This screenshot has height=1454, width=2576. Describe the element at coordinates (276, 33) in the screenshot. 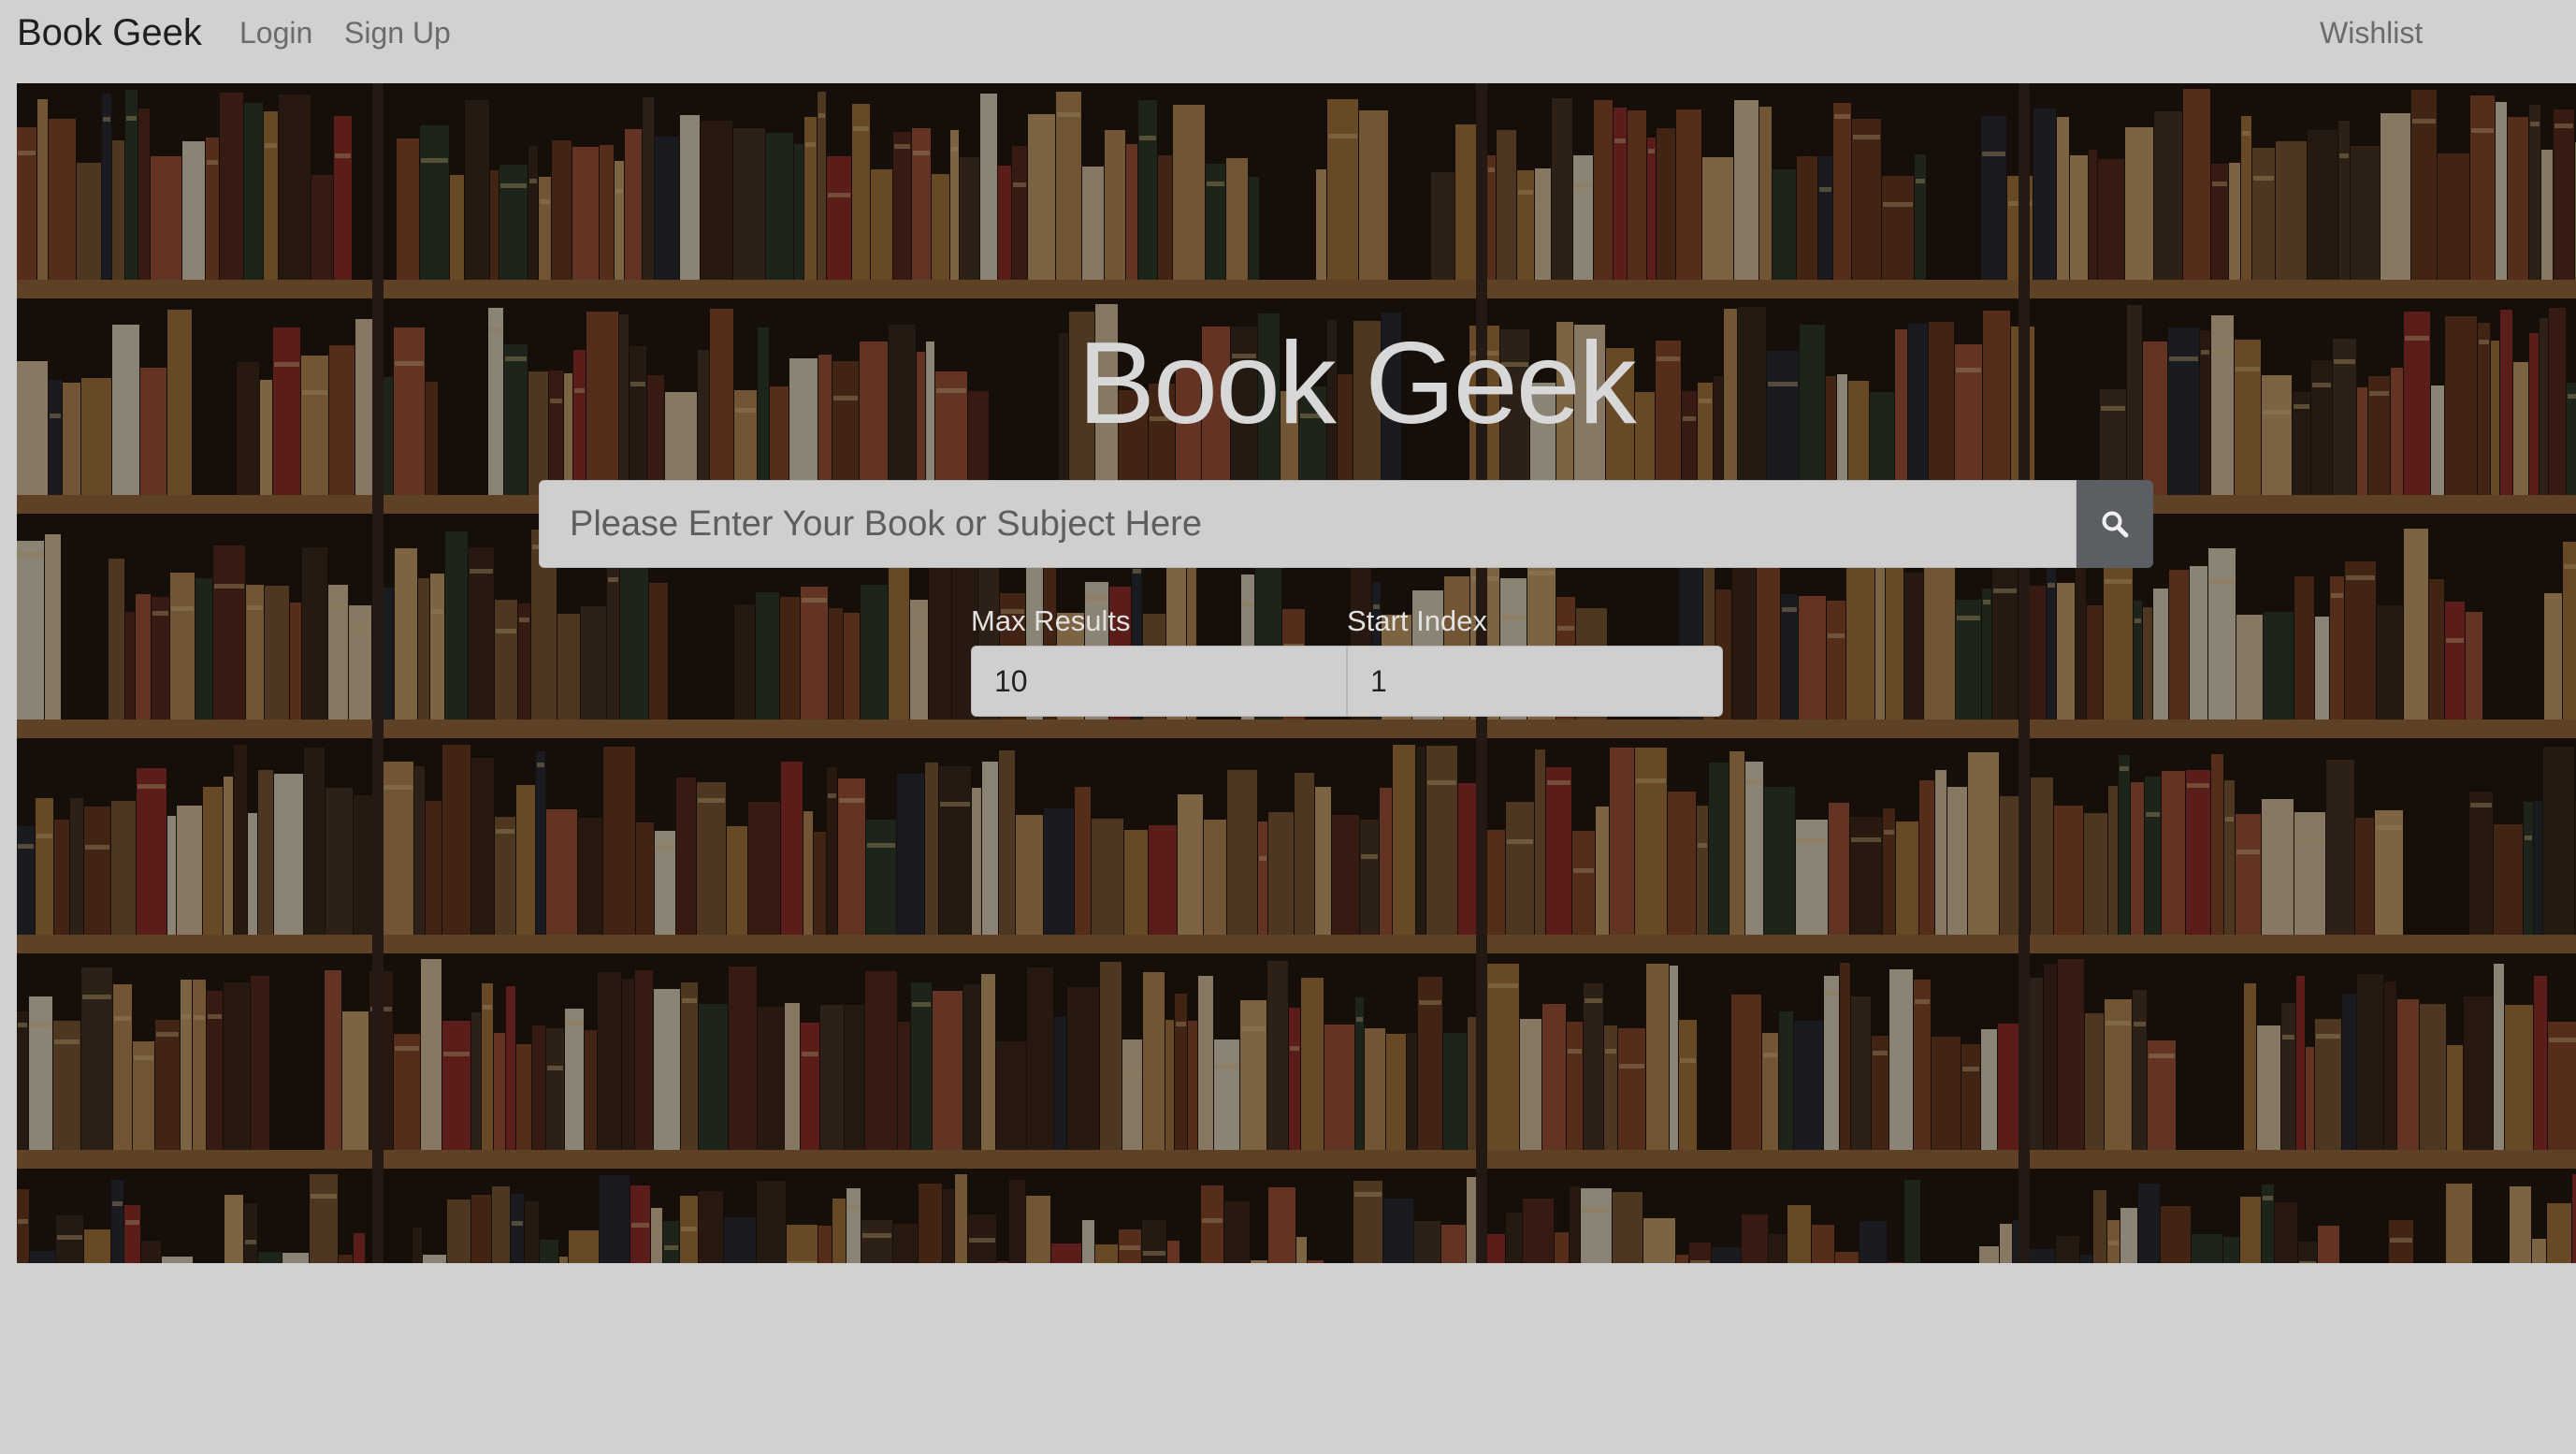

I see `login-link: Login` at that location.